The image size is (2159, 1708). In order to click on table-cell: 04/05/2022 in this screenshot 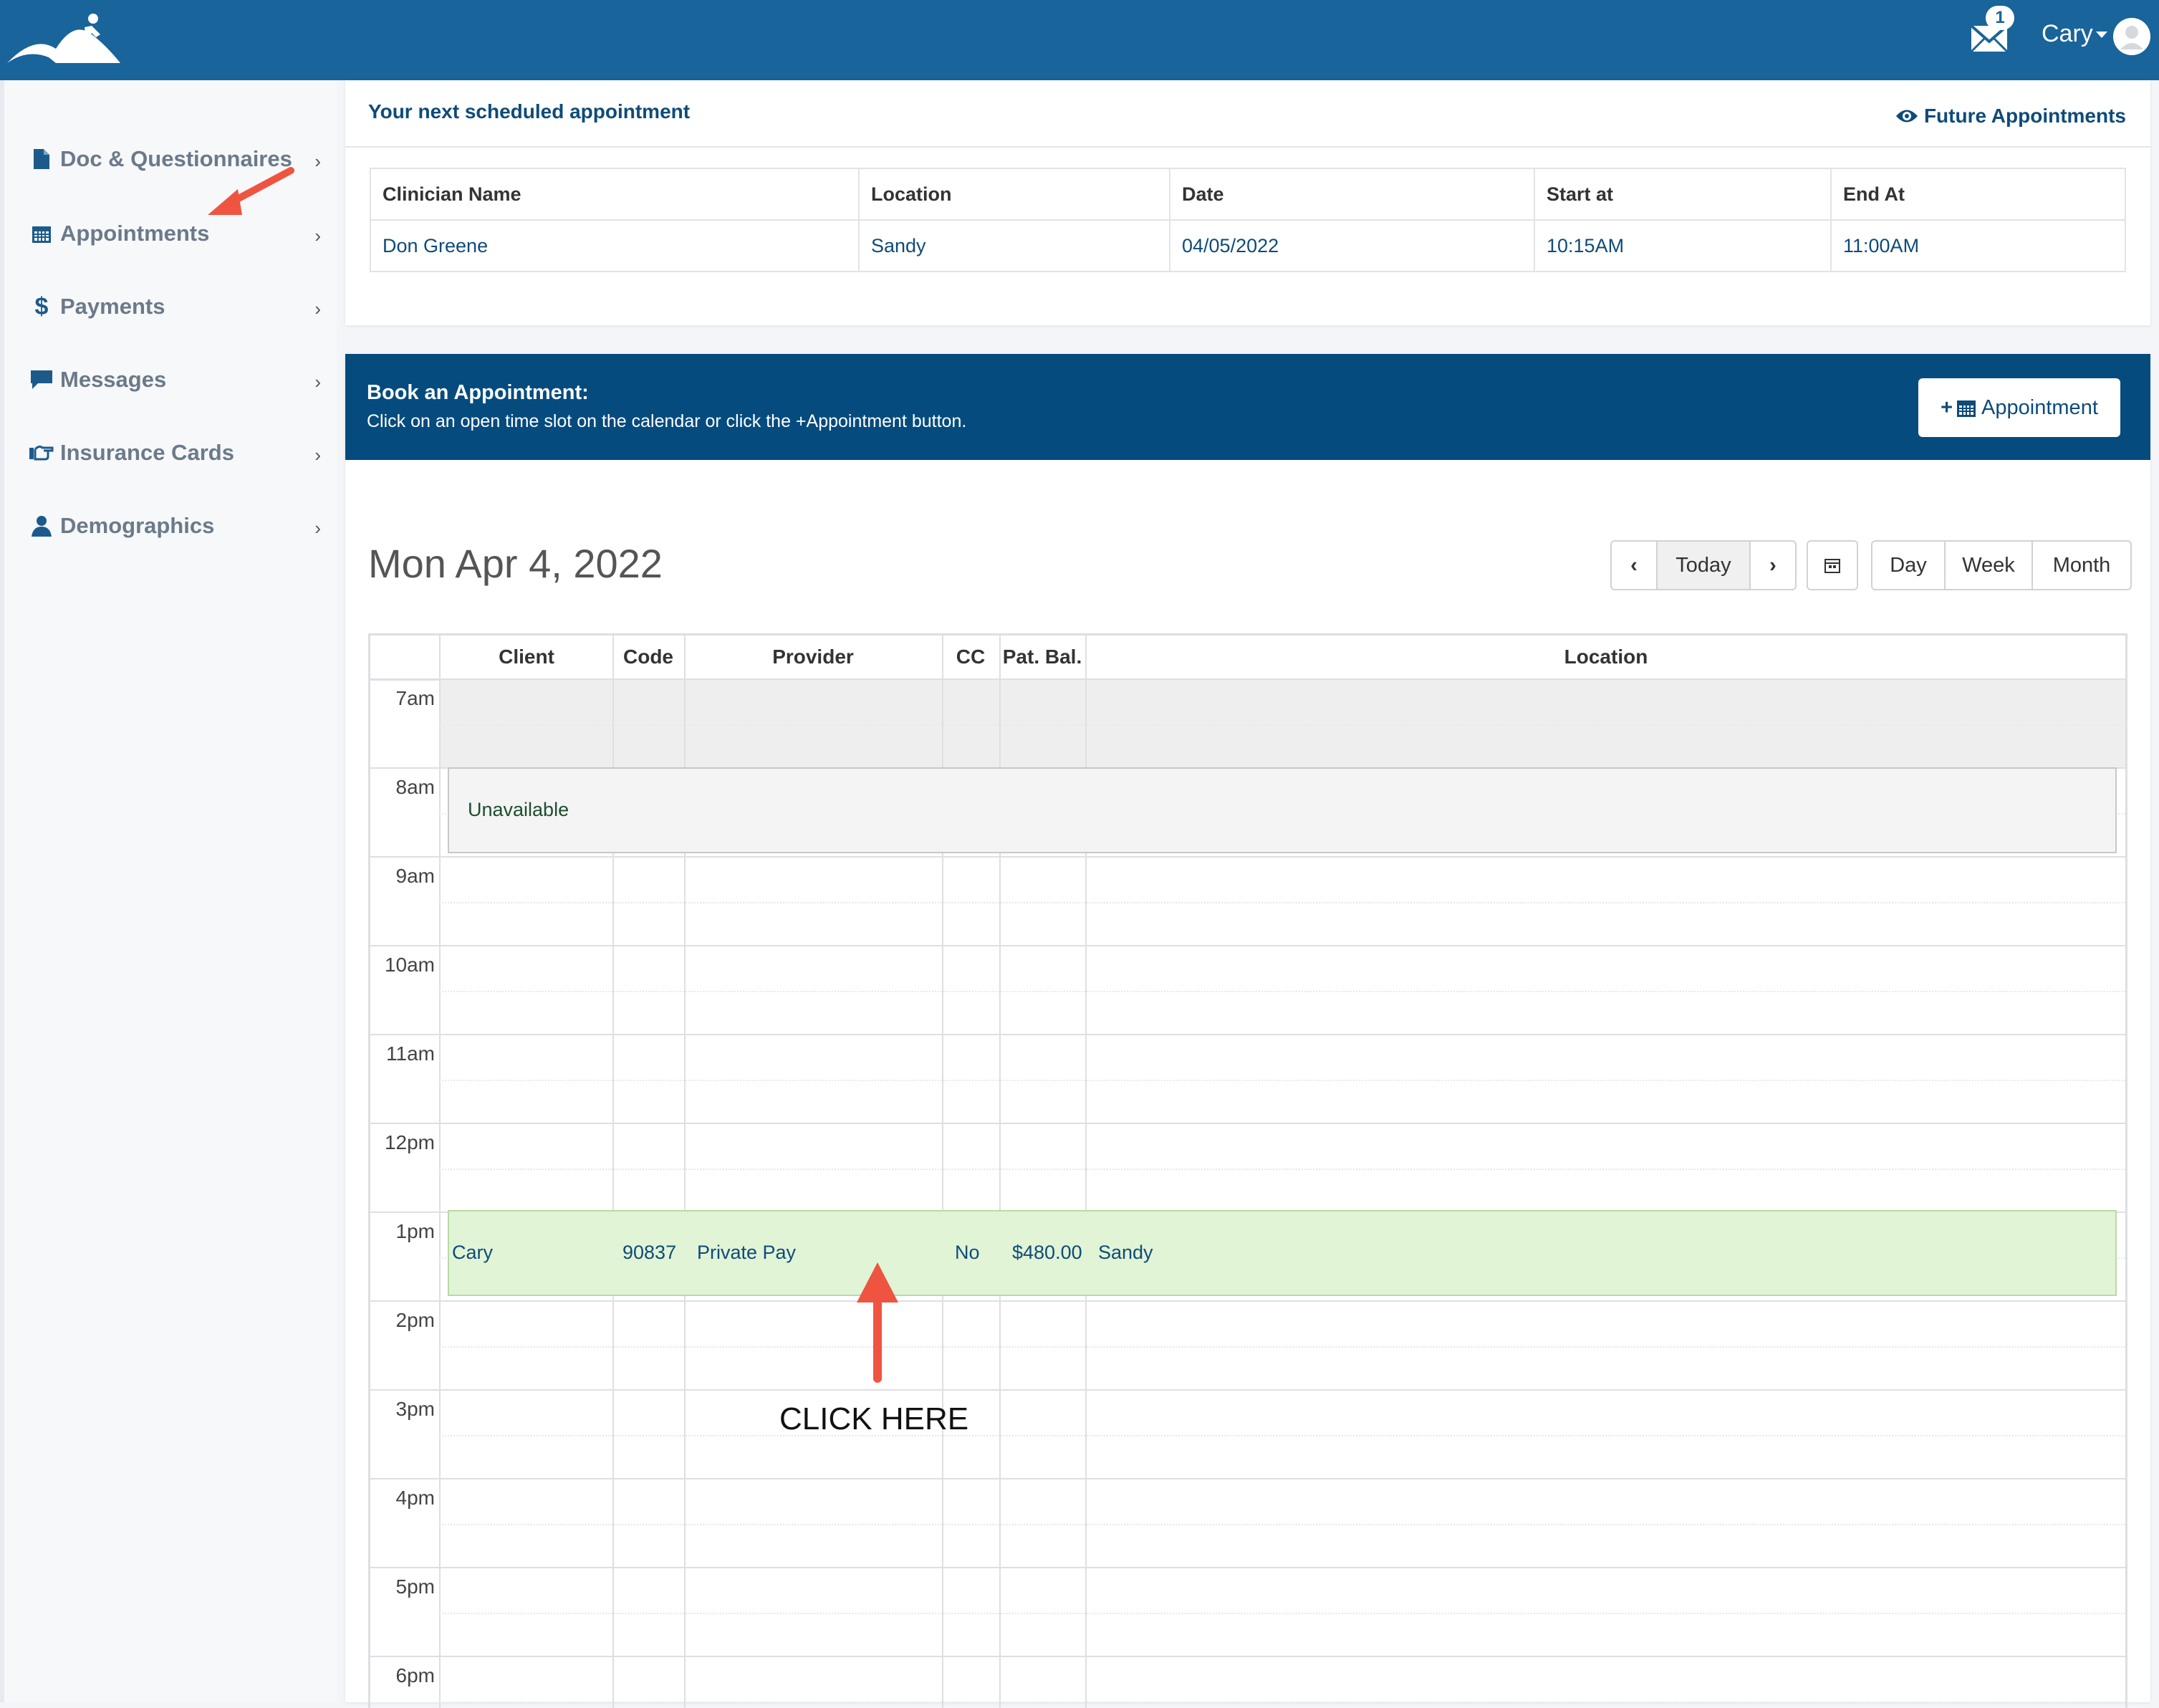, I will do `click(1352, 246)`.